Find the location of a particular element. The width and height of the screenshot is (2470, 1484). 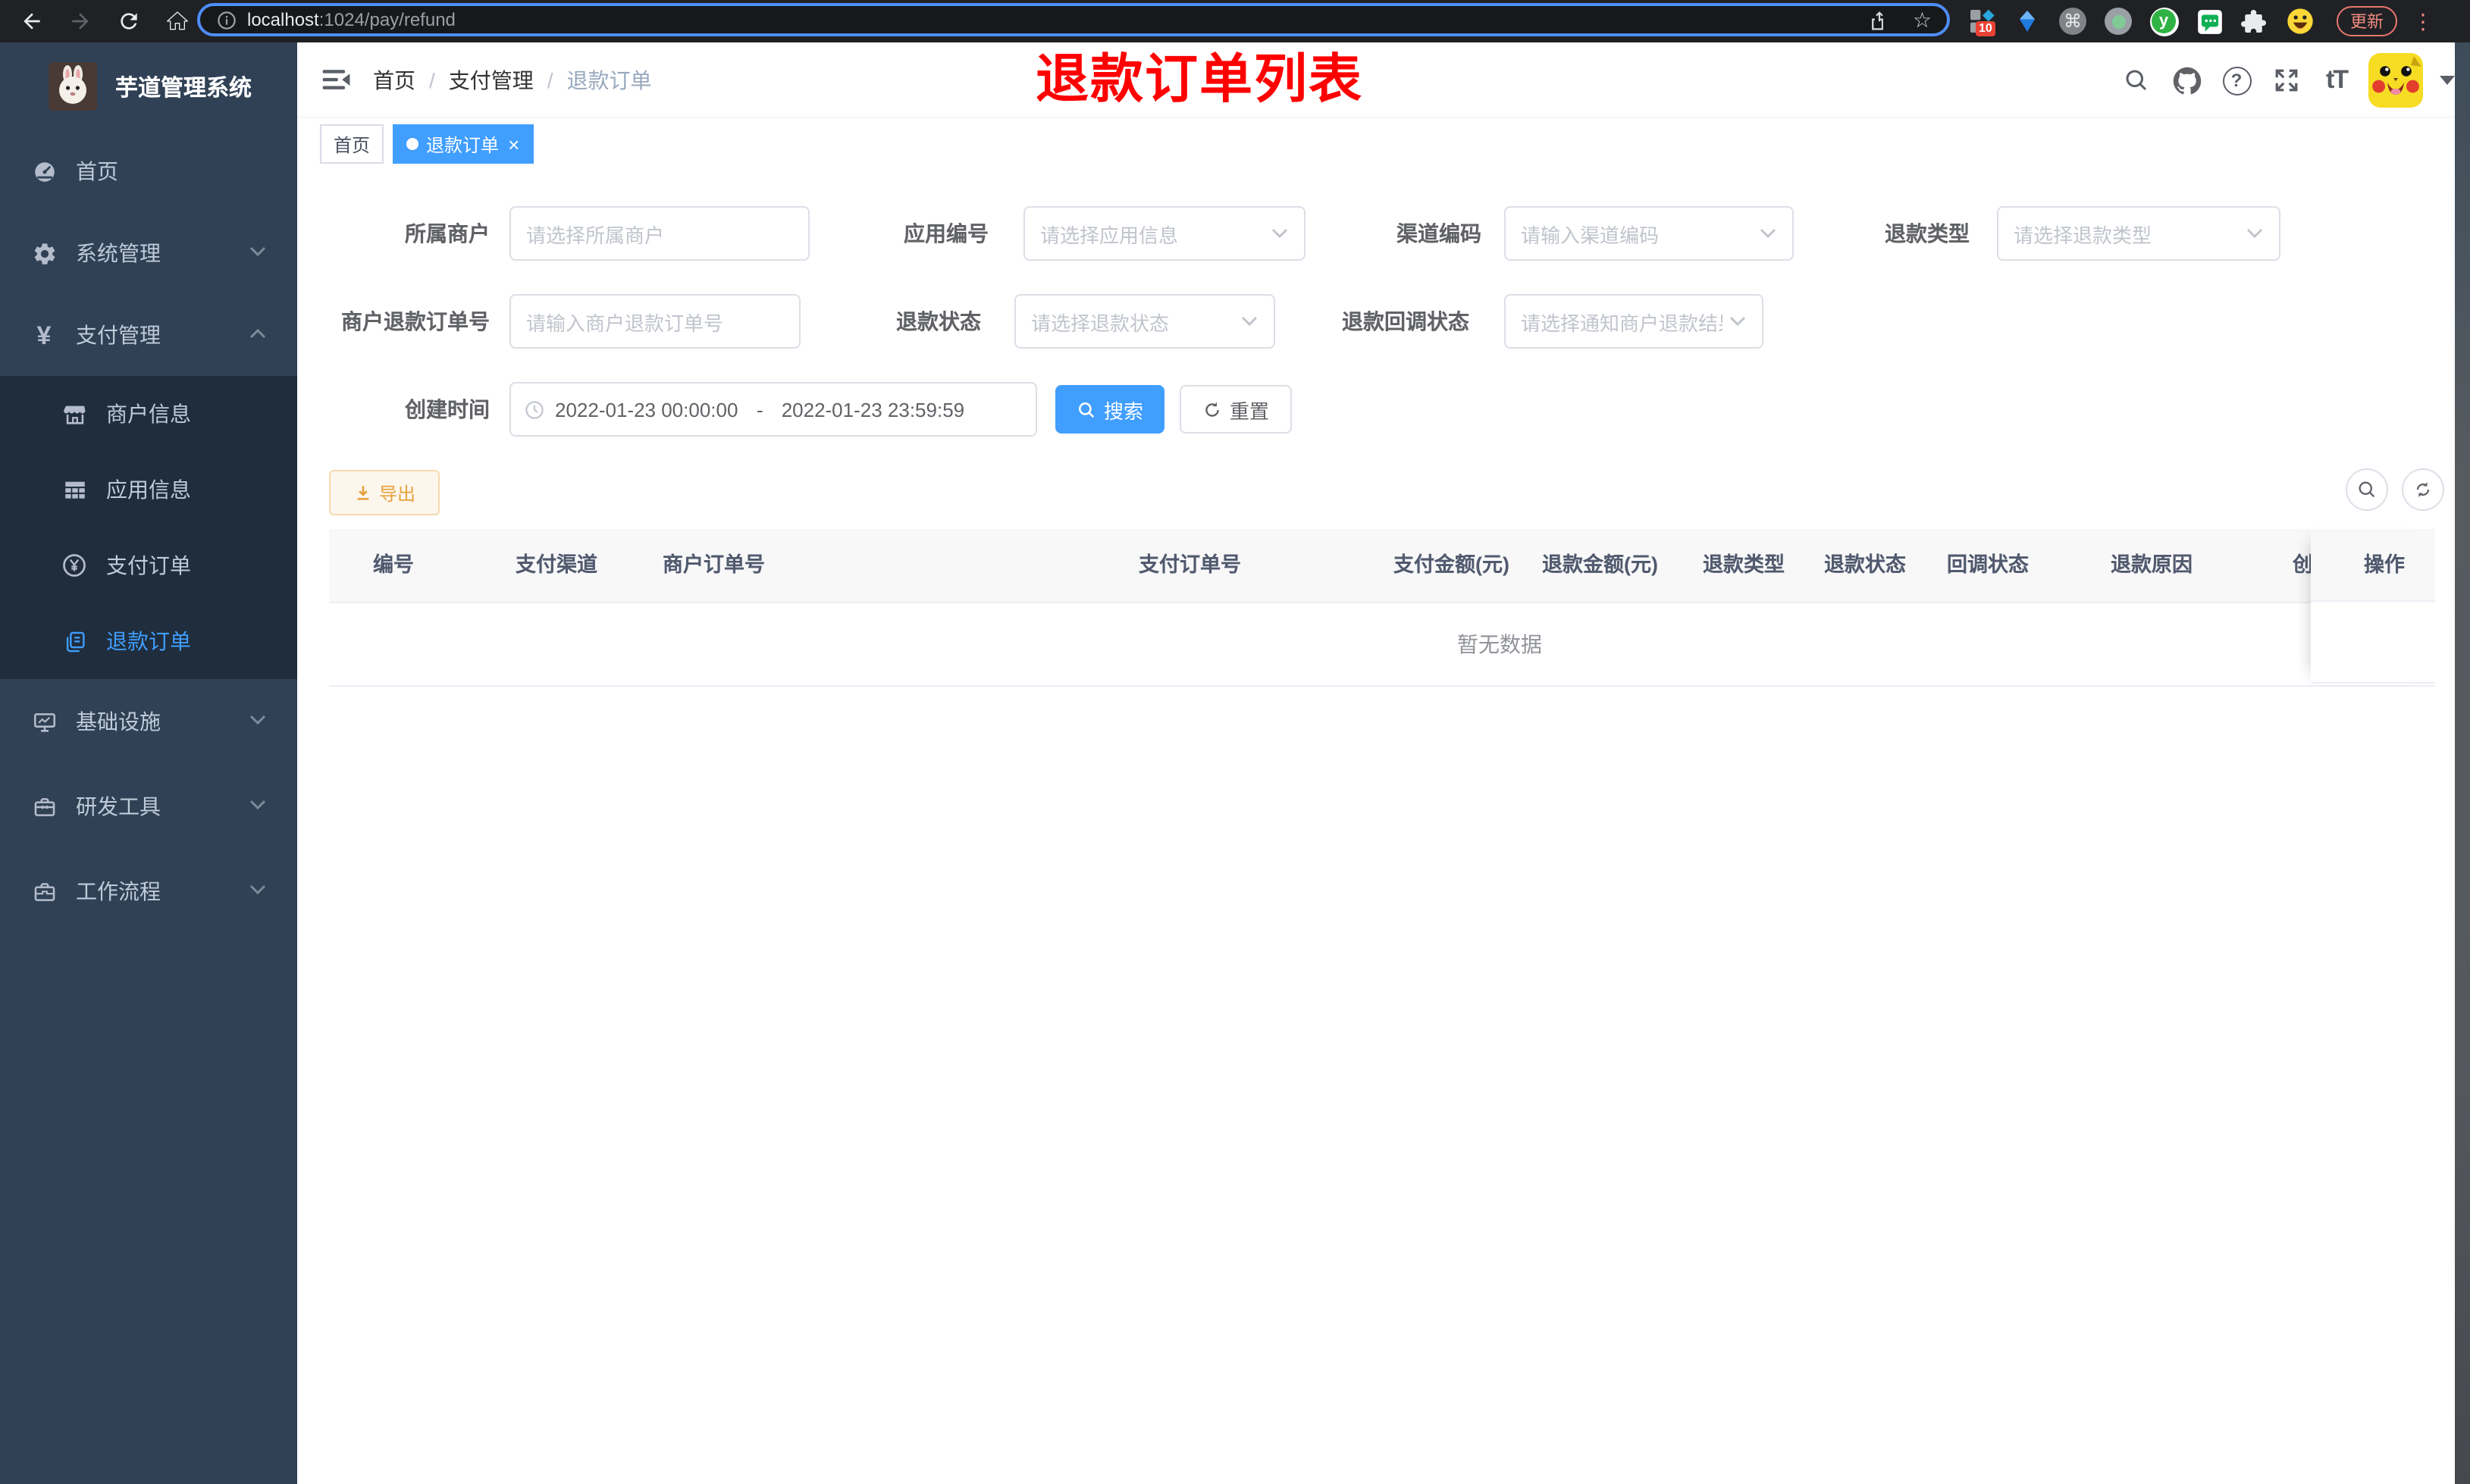

site-info-icon is located at coordinates (226, 20).